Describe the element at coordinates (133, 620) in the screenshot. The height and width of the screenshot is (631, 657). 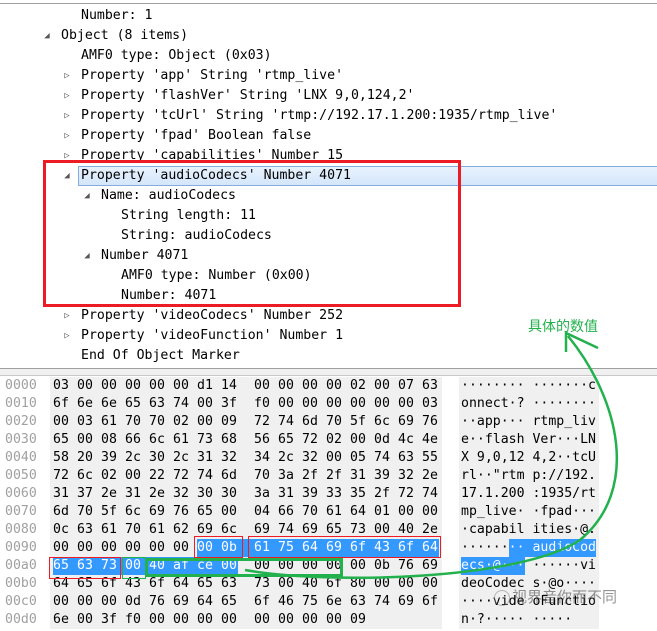
I see `hex-byte: f0` at that location.